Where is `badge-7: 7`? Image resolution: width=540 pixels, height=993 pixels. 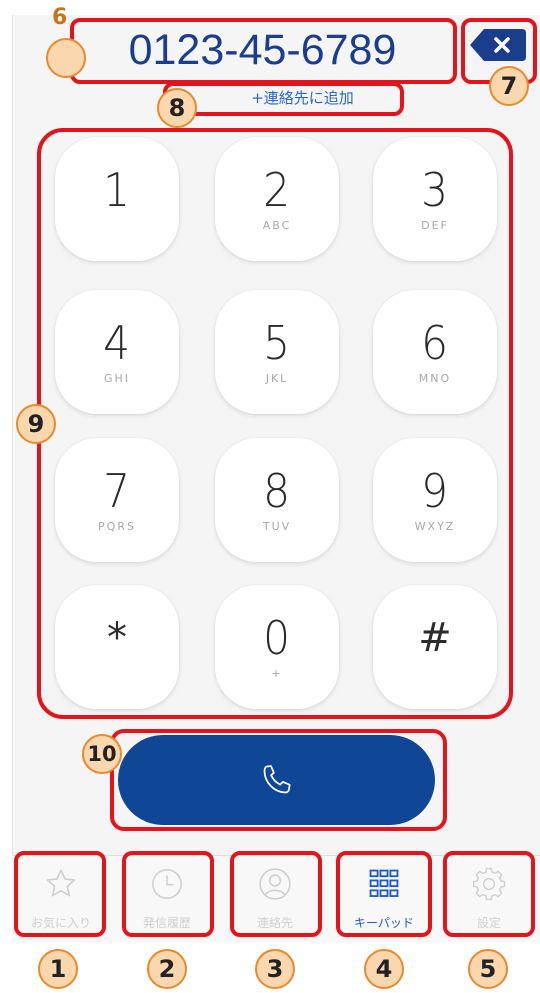
badge-7: 7 is located at coordinates (509, 86).